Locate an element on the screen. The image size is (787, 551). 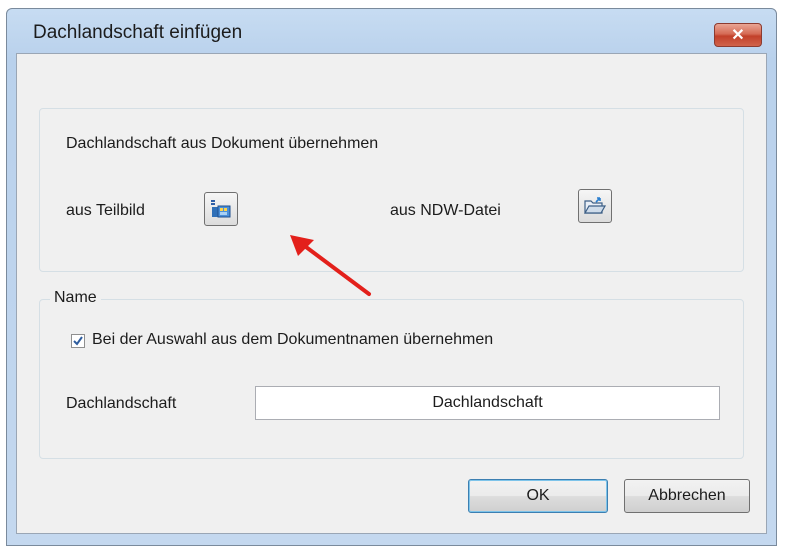
from-subdrawing-button is located at coordinates (221, 209).